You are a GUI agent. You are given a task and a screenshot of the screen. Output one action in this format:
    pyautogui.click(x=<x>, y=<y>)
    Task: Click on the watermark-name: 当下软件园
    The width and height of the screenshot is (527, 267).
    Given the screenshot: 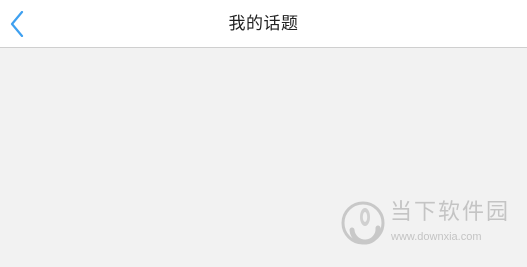 What is the action you would take?
    pyautogui.click(x=450, y=212)
    